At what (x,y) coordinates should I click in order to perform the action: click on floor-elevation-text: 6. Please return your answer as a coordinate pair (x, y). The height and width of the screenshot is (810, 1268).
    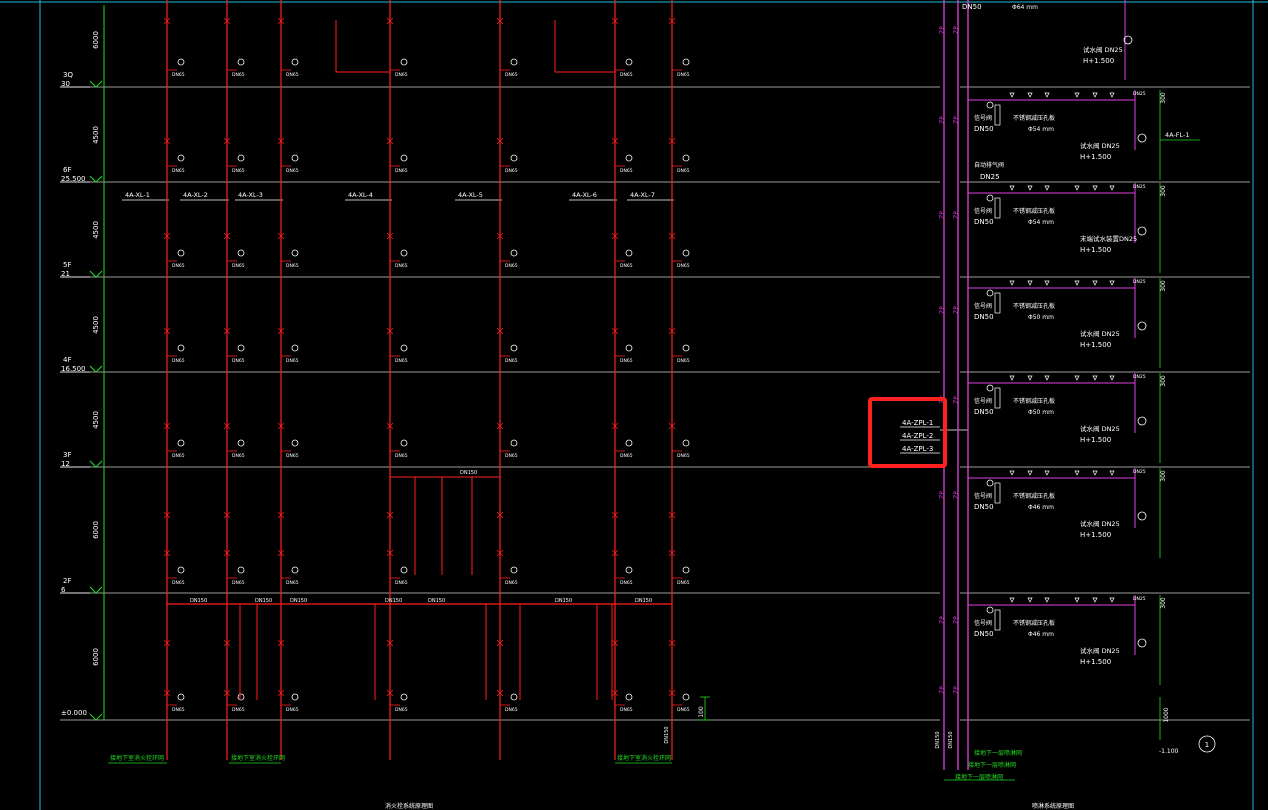
    Looking at the image, I should click on (63, 590).